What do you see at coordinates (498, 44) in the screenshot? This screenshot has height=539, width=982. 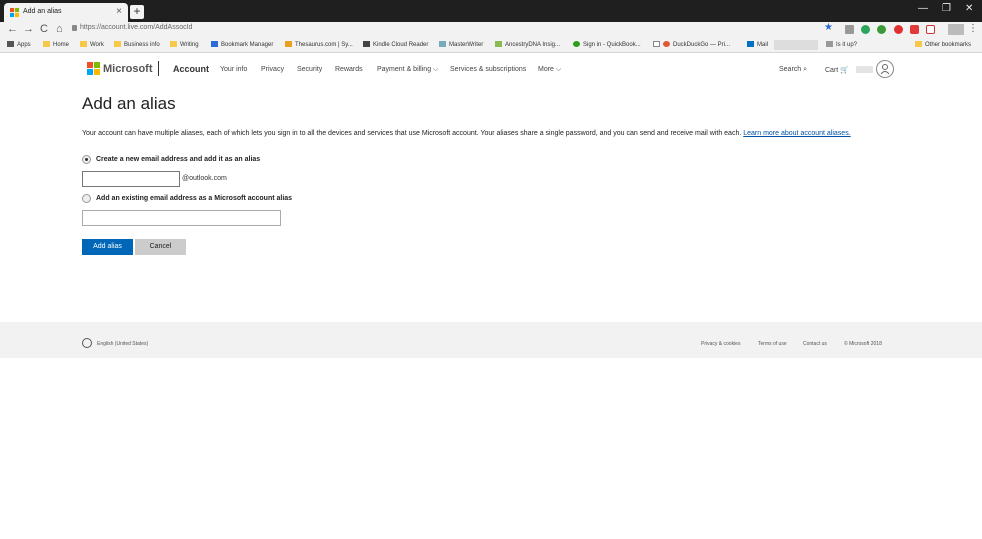 I see `ancestry-icon` at bounding box center [498, 44].